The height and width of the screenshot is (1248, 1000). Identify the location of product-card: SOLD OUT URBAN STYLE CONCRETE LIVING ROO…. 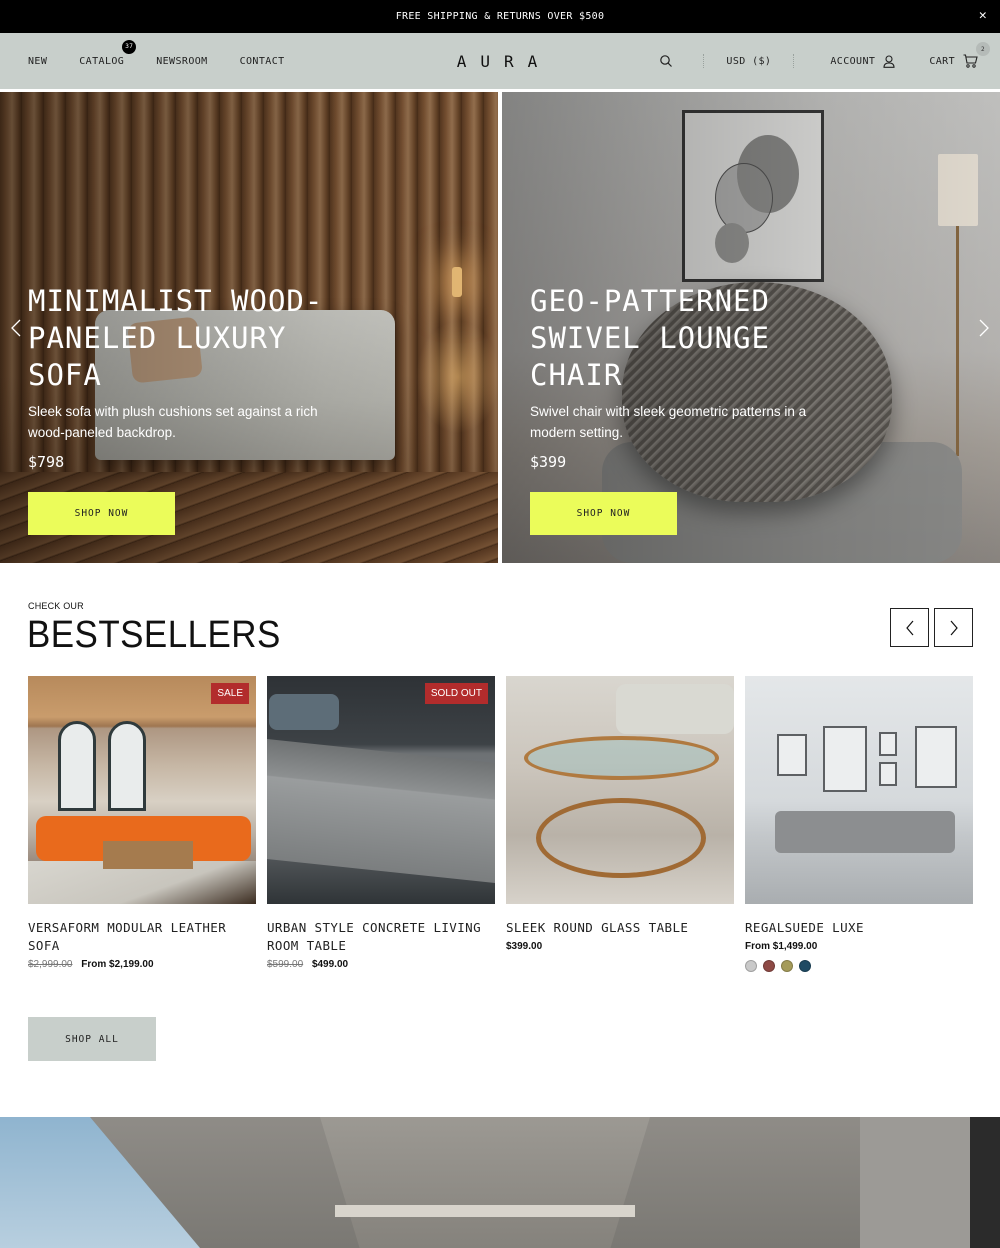
(381, 823).